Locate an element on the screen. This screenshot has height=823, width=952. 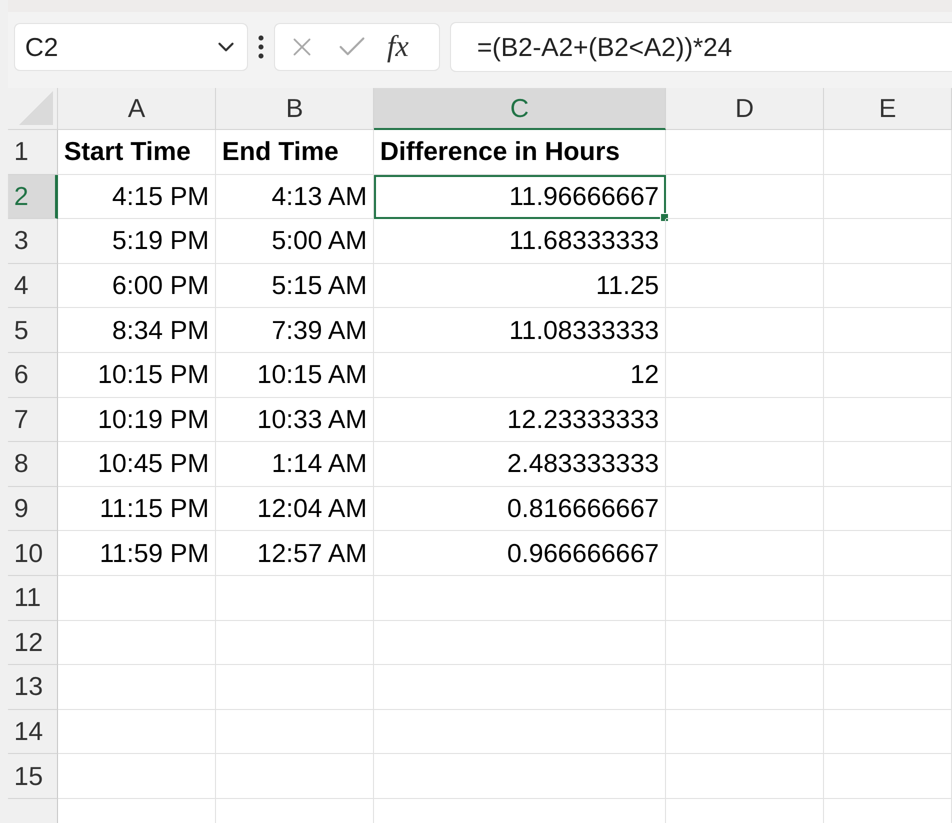
table-cell: 0.966666667 is located at coordinates (520, 553).